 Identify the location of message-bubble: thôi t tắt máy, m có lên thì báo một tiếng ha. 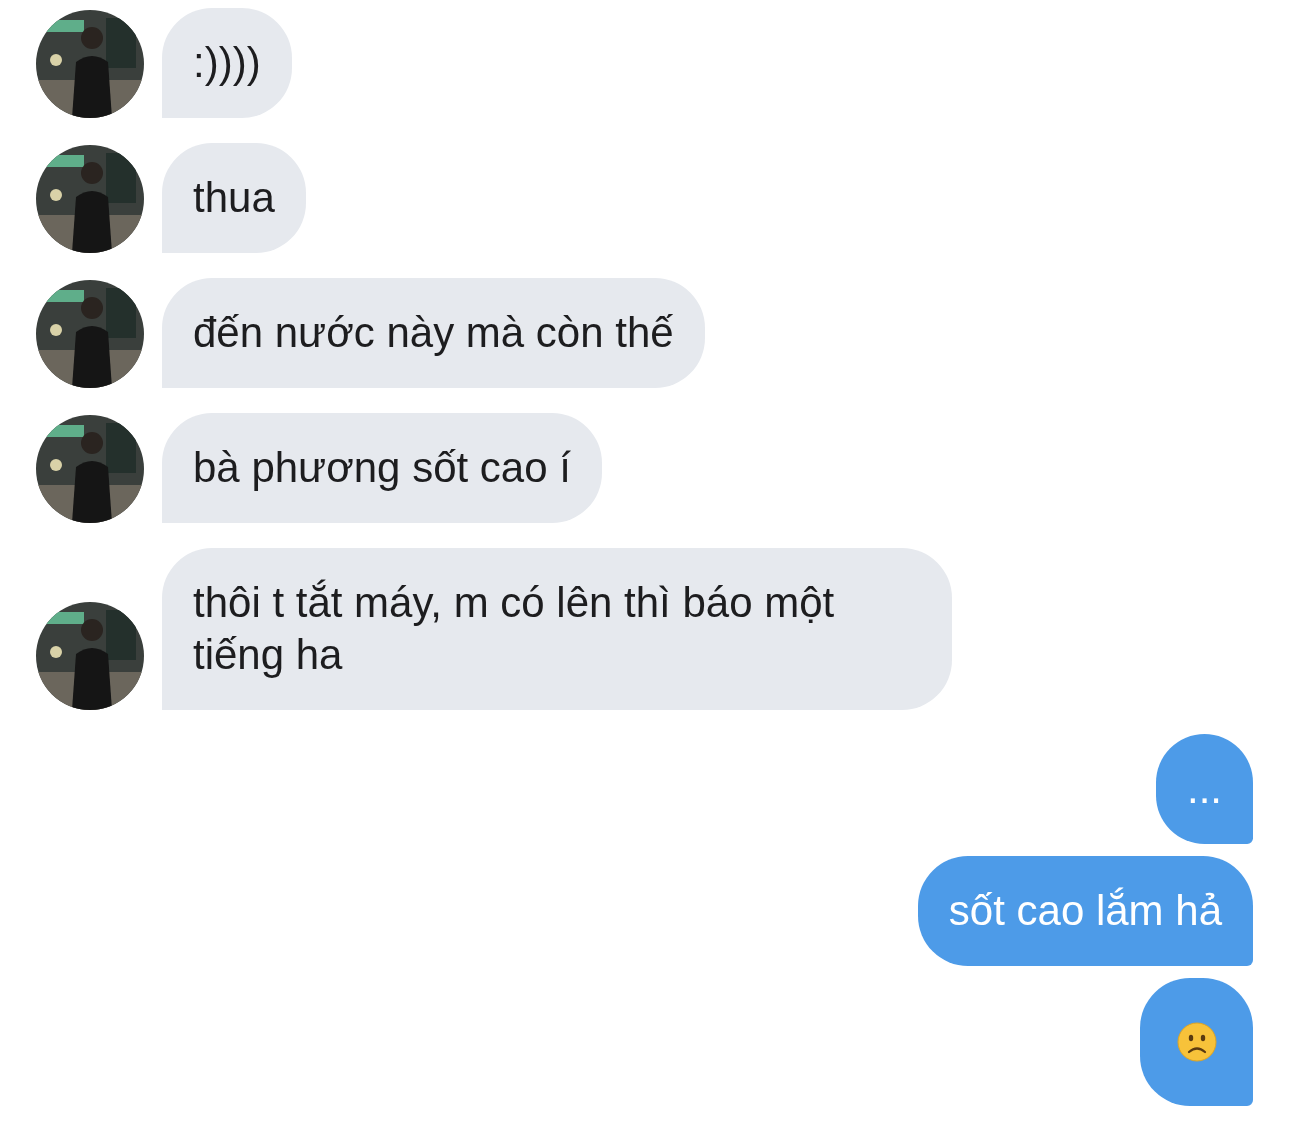
(557, 629).